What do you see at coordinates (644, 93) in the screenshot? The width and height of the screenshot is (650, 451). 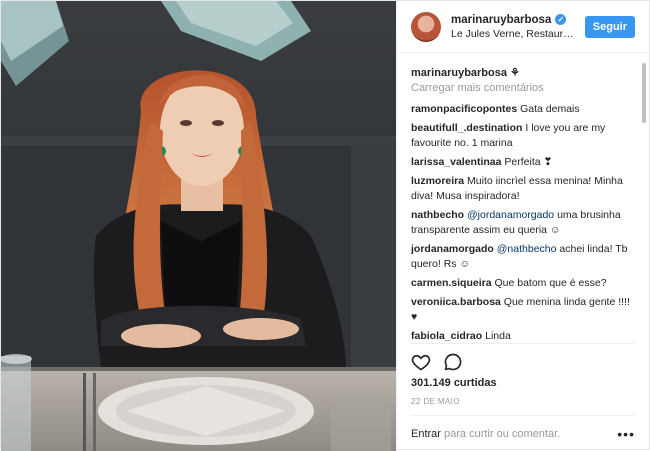 I see `scrollbar-thumb` at bounding box center [644, 93].